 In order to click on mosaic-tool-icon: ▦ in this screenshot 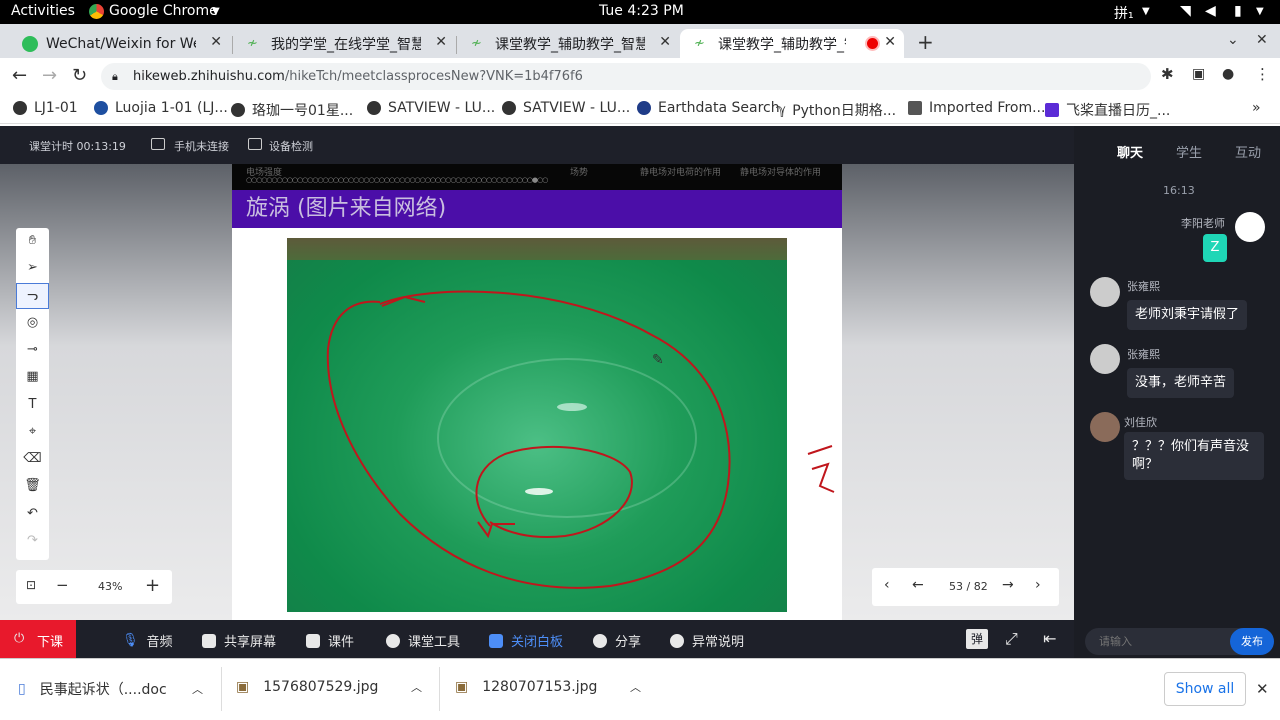, I will do `click(32, 377)`.